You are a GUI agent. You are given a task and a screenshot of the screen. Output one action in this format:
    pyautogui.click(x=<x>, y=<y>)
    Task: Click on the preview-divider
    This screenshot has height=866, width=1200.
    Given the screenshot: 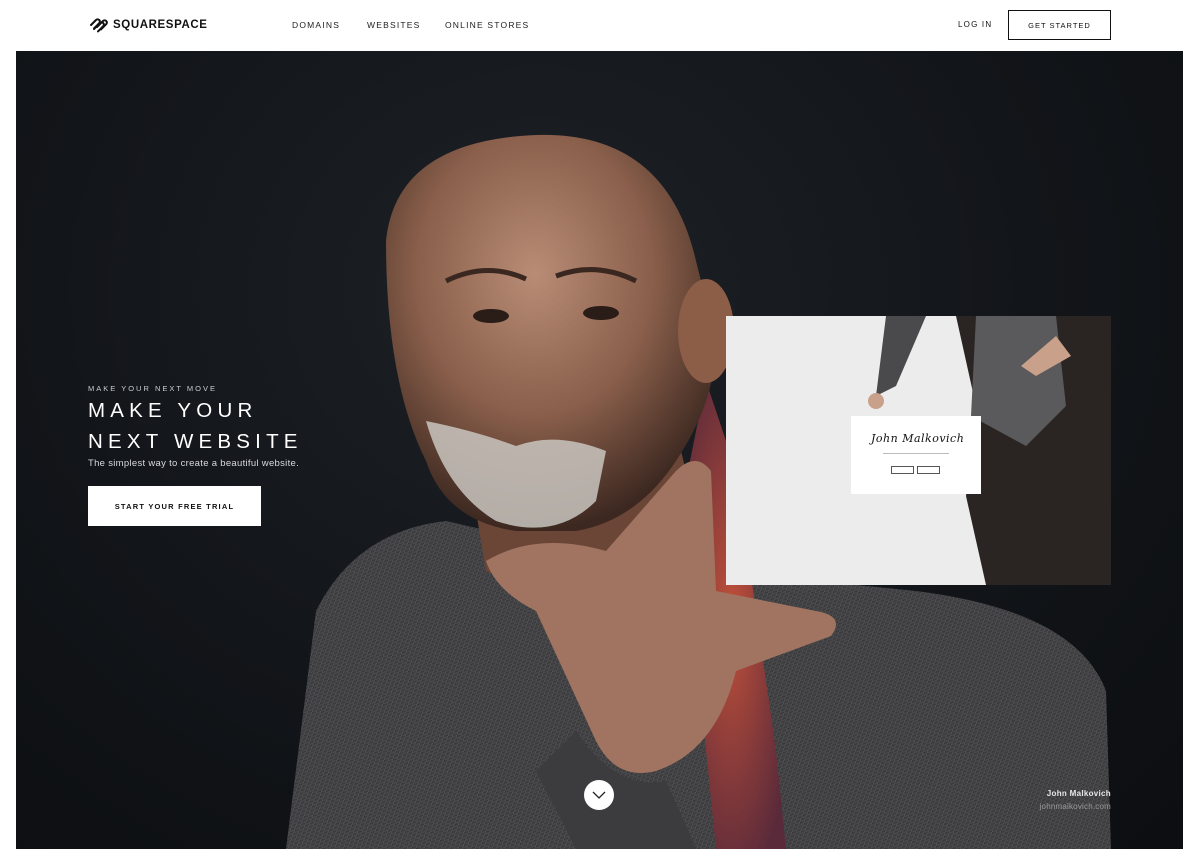 What is the action you would take?
    pyautogui.click(x=916, y=453)
    